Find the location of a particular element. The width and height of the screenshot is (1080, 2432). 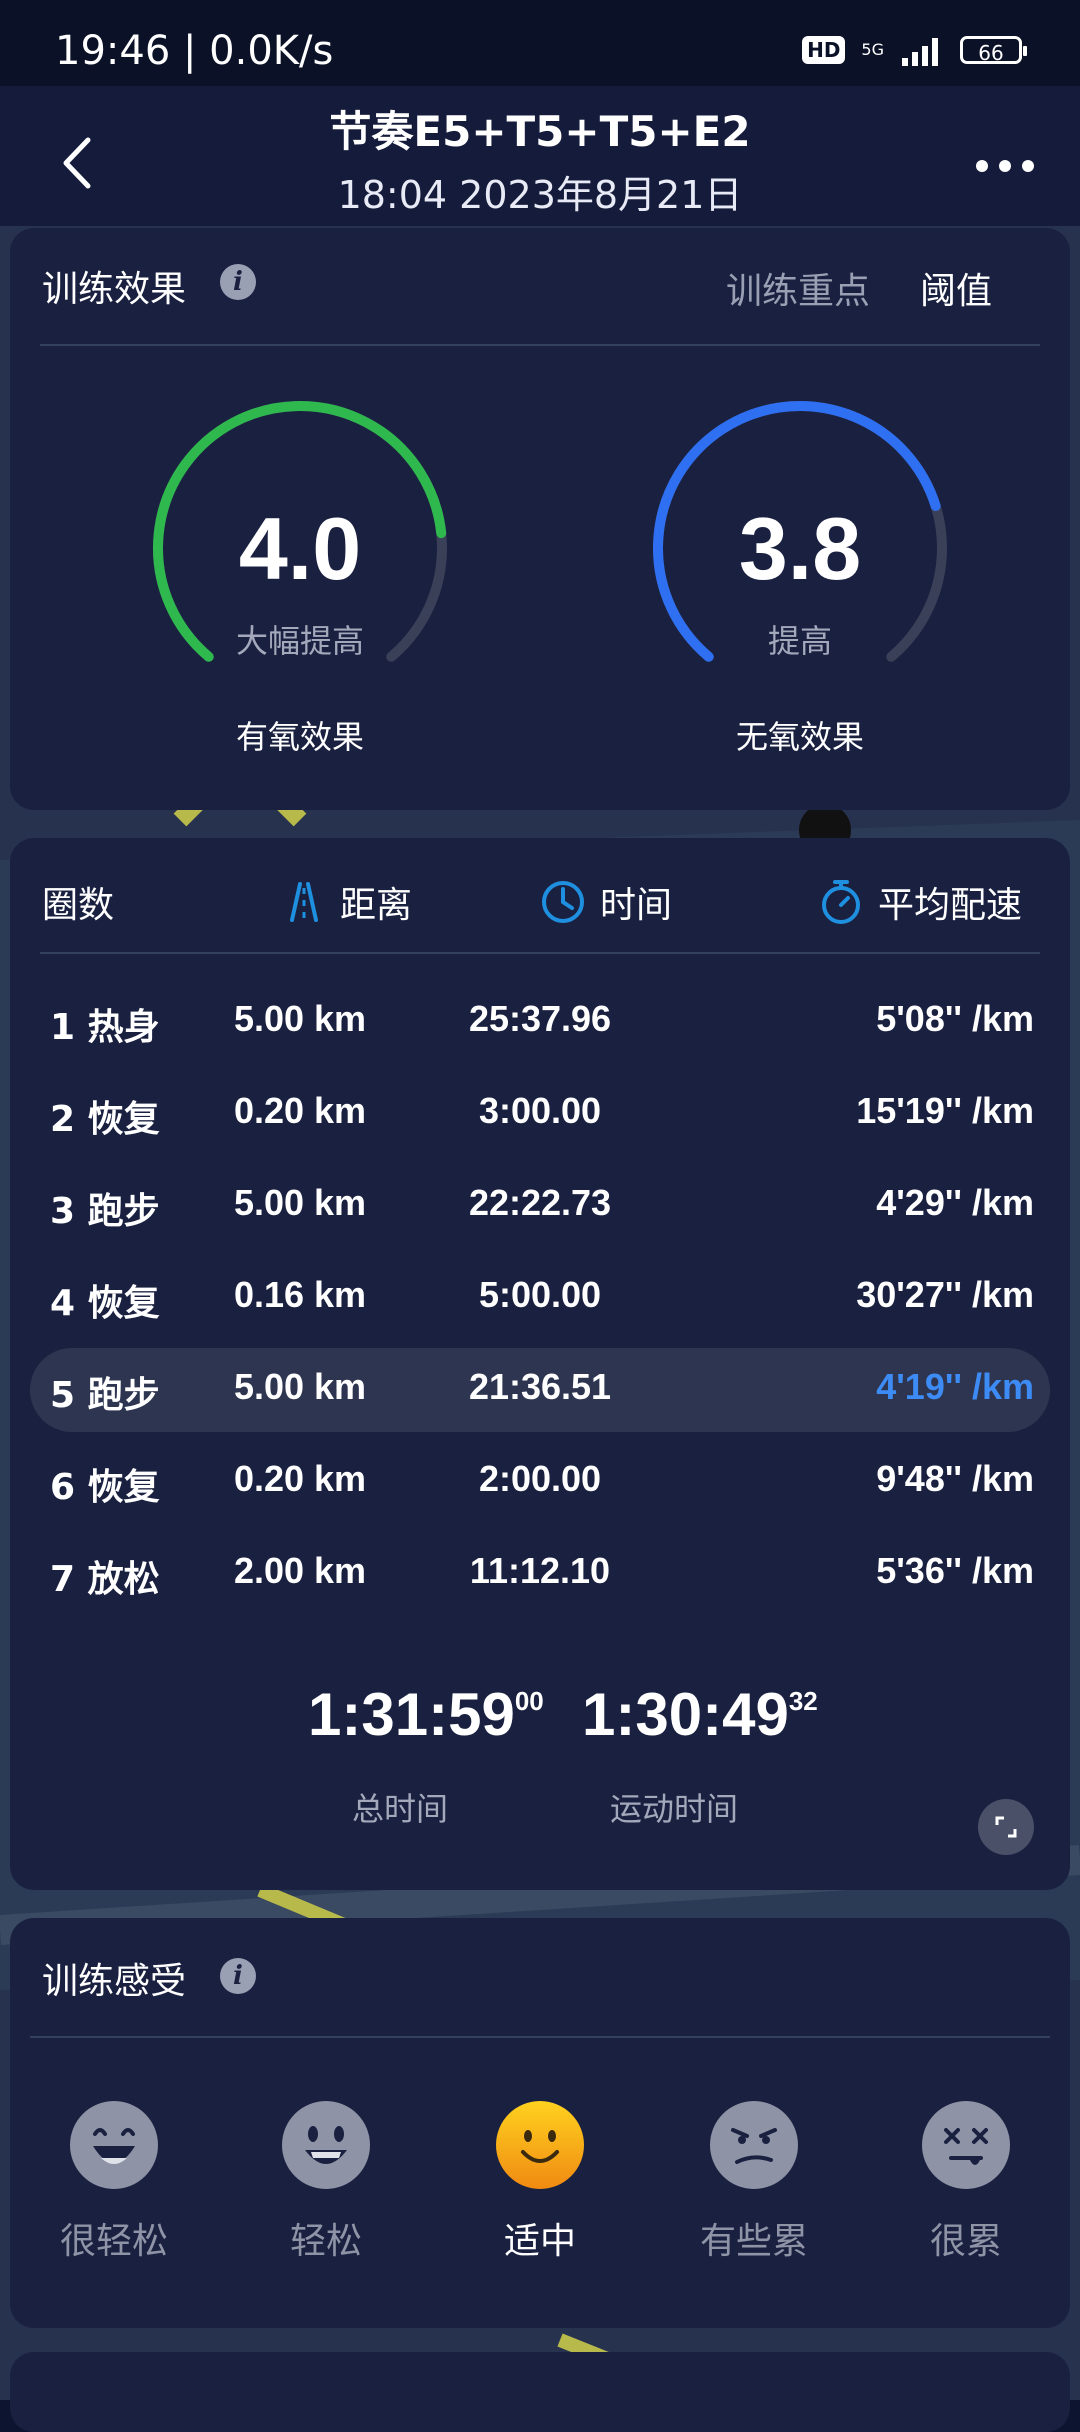

feeling-label: 很轻松 is located at coordinates (113, 2241).